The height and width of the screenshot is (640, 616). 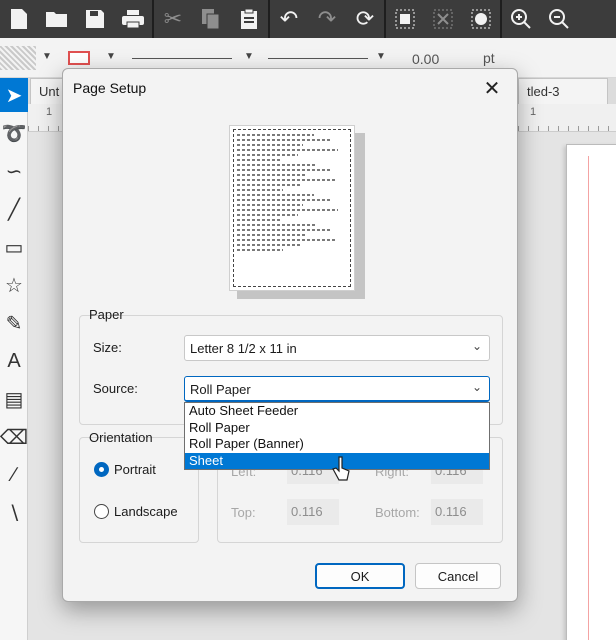 What do you see at coordinates (457, 512) in the screenshot?
I see `bottom-margin-field: 0.116` at bounding box center [457, 512].